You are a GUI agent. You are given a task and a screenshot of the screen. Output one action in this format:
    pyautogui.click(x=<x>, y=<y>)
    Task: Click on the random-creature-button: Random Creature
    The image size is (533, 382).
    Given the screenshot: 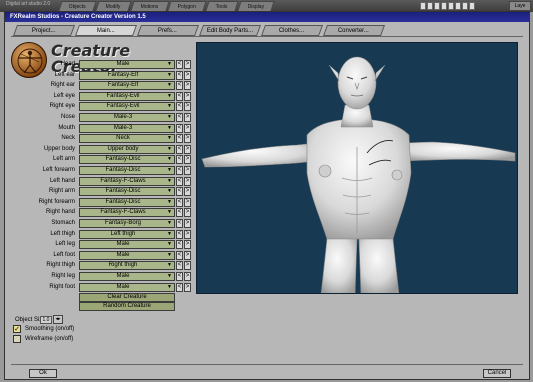 What is the action you would take?
    pyautogui.click(x=127, y=306)
    